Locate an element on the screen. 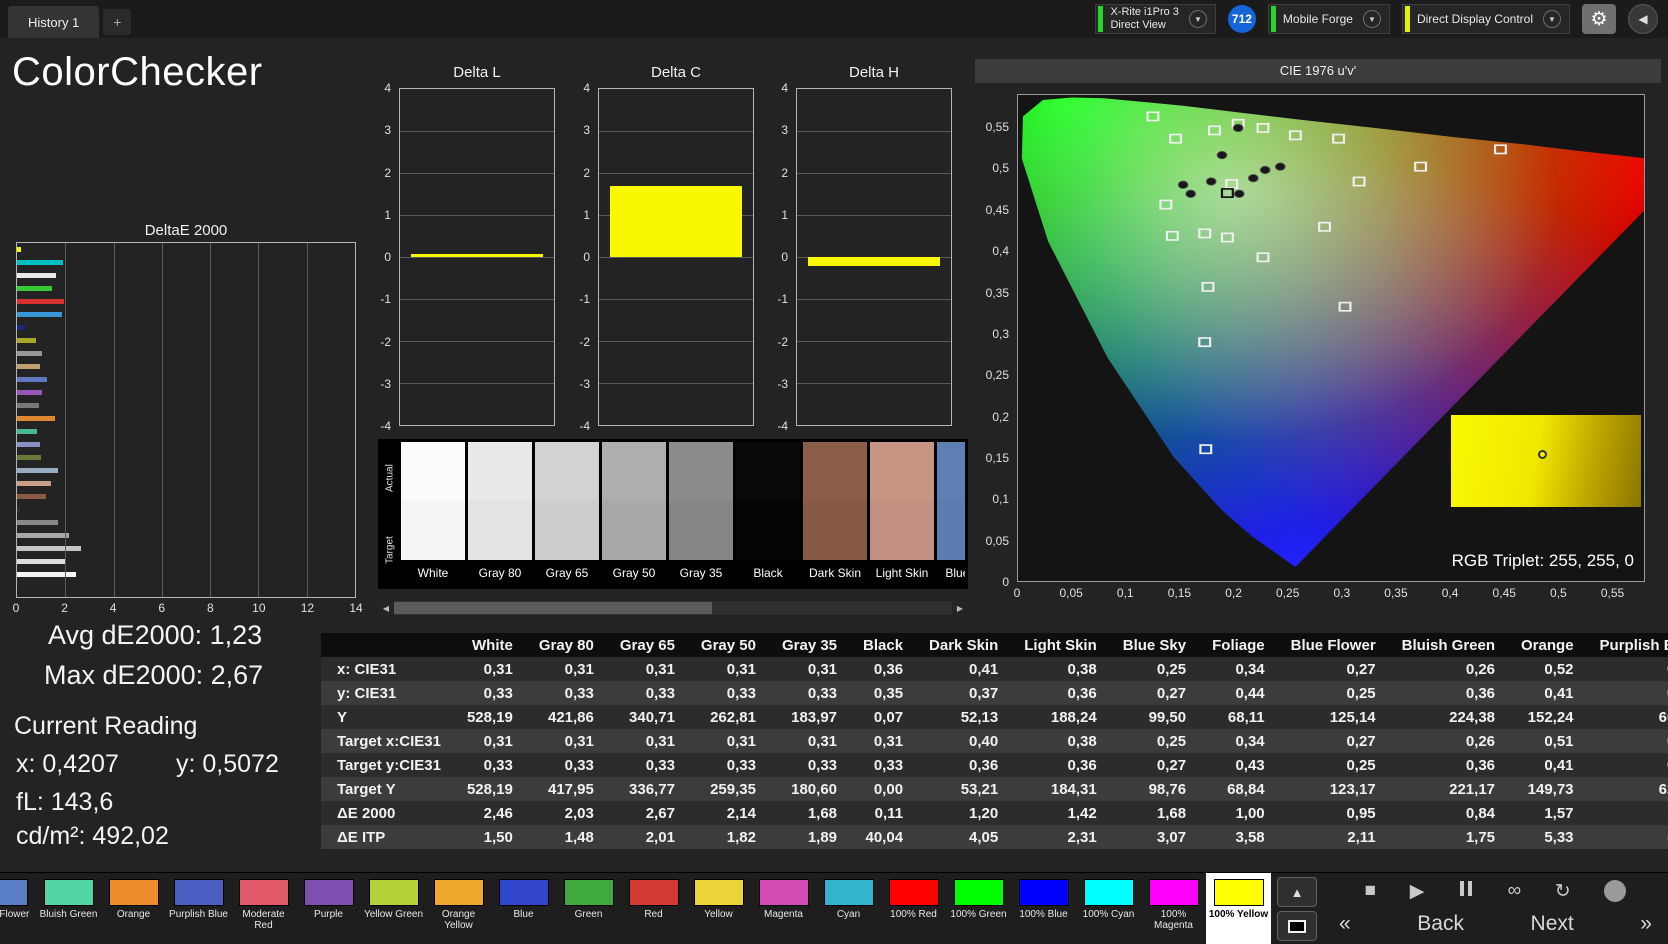  deltae-plot is located at coordinates (186, 420).